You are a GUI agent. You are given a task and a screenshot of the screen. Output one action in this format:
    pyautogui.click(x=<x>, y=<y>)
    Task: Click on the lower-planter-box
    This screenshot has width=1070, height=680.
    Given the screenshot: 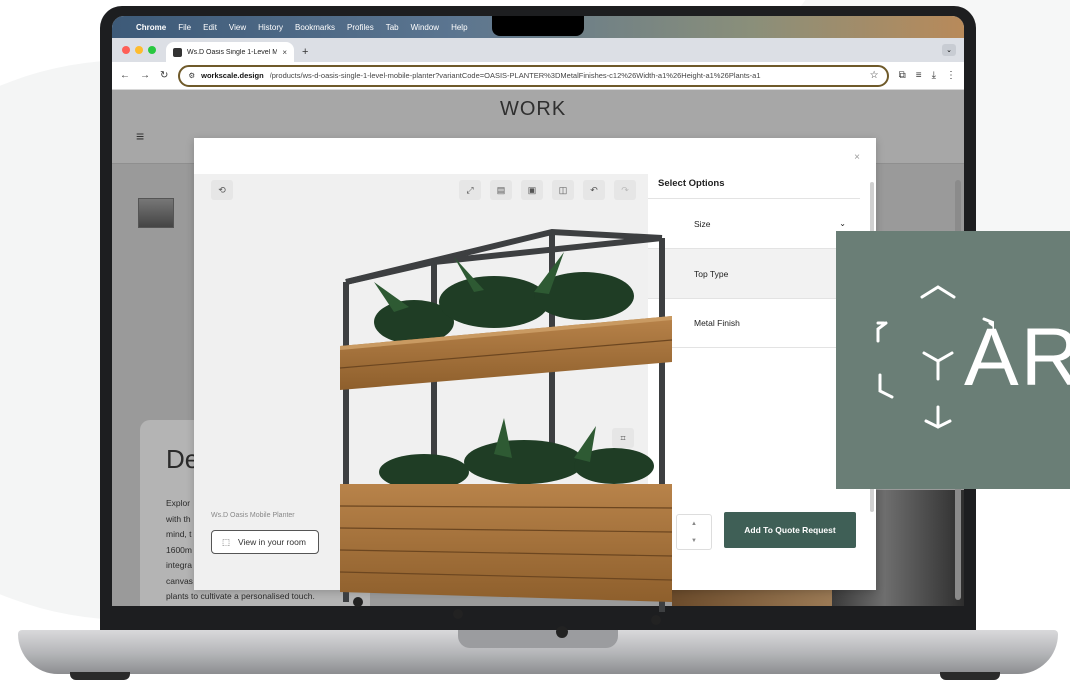 What is the action you would take?
    pyautogui.click(x=506, y=543)
    